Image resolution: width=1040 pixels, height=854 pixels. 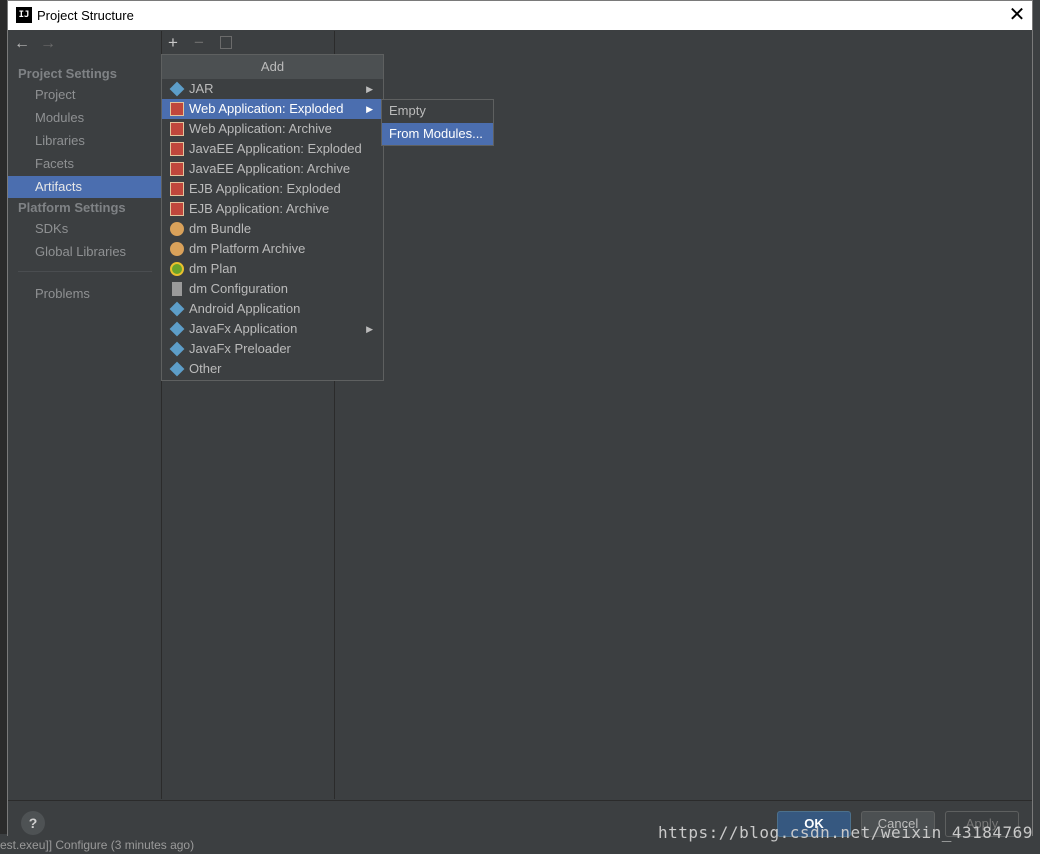 I want to click on watermark-text: https://blog.csdn.net/weixin_43184769, so click(x=845, y=832).